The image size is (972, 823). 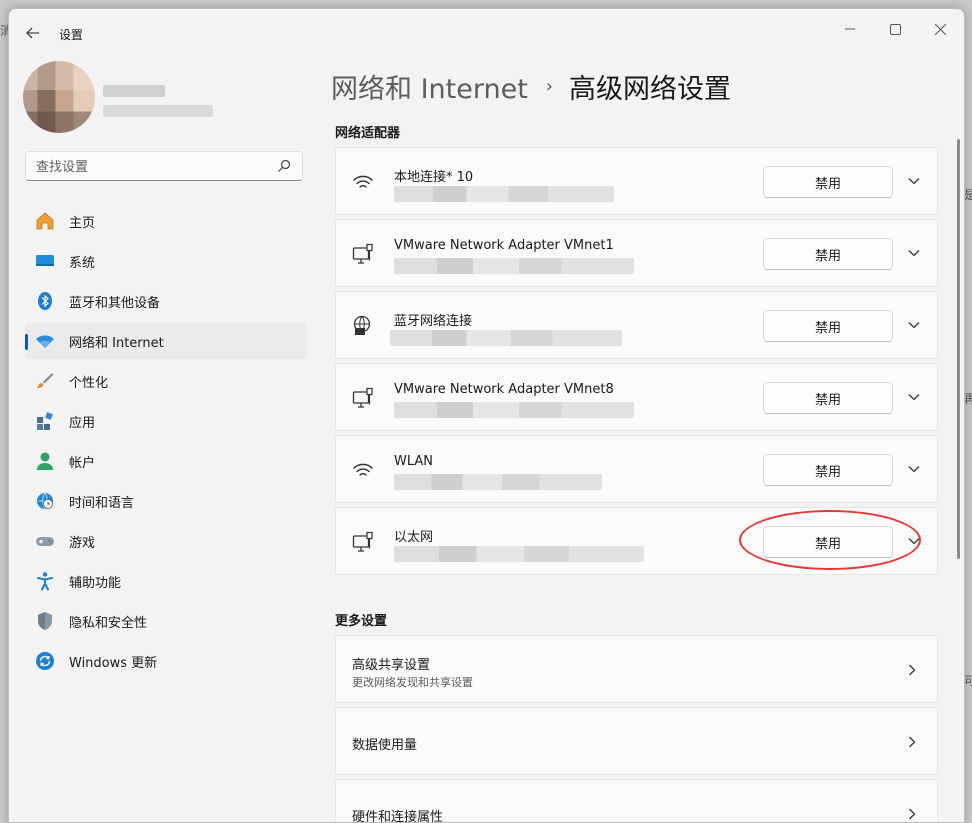 What do you see at coordinates (82, 223) in the screenshot?
I see `sidebar-item-label: 主页` at bounding box center [82, 223].